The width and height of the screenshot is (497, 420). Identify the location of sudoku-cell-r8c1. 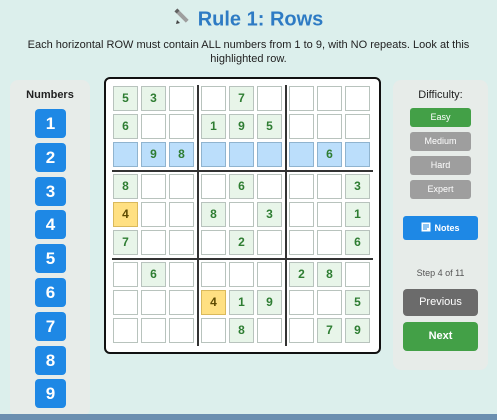
(125, 302).